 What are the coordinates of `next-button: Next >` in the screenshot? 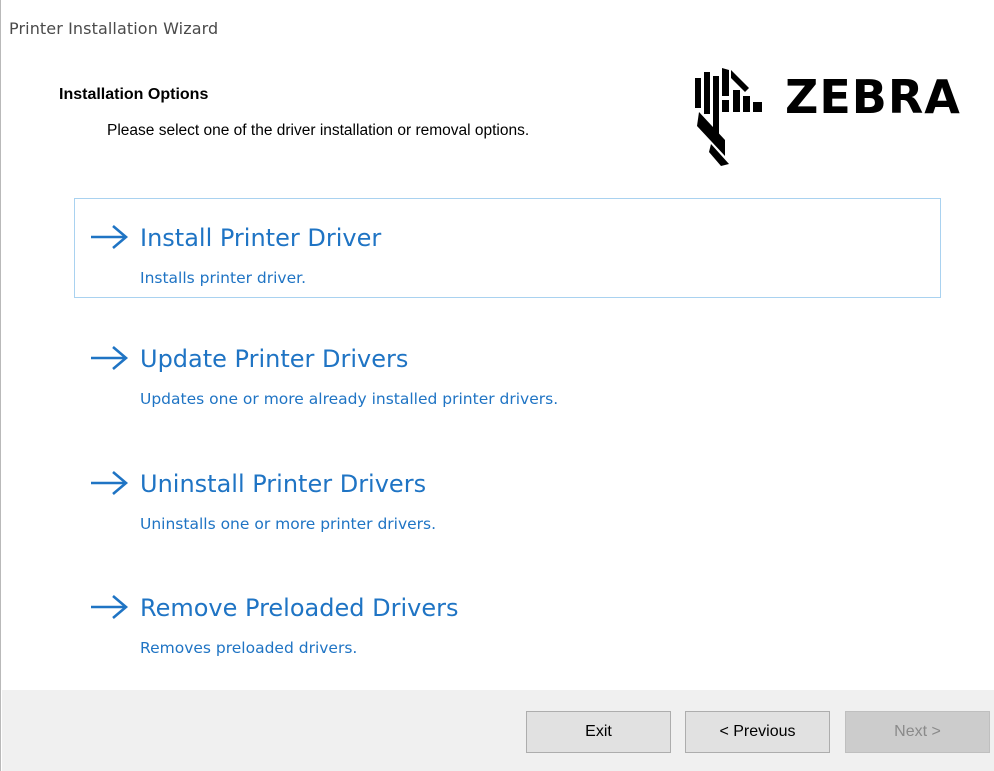 It's located at (917, 732).